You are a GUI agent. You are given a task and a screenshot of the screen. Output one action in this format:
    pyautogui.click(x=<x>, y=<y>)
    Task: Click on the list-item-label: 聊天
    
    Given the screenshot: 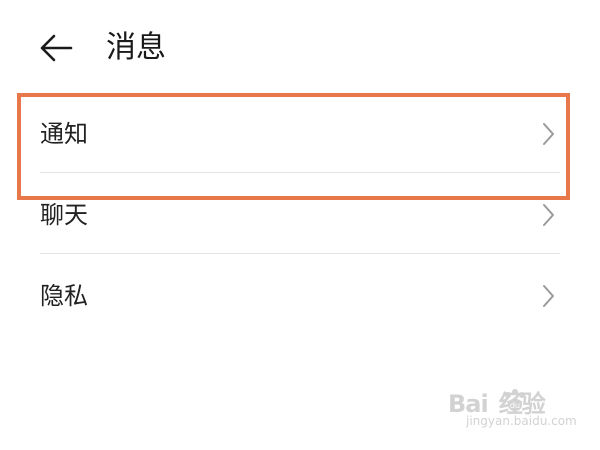 What is the action you would take?
    pyautogui.click(x=64, y=215)
    